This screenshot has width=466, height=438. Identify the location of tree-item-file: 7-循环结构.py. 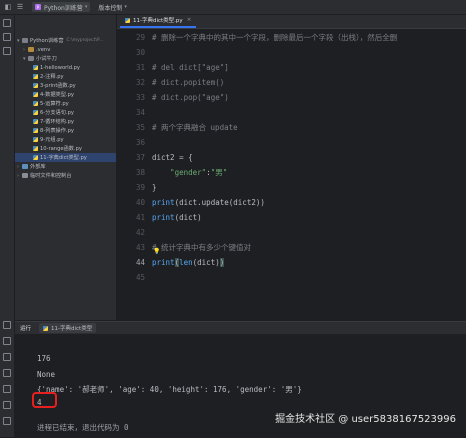
(74, 121).